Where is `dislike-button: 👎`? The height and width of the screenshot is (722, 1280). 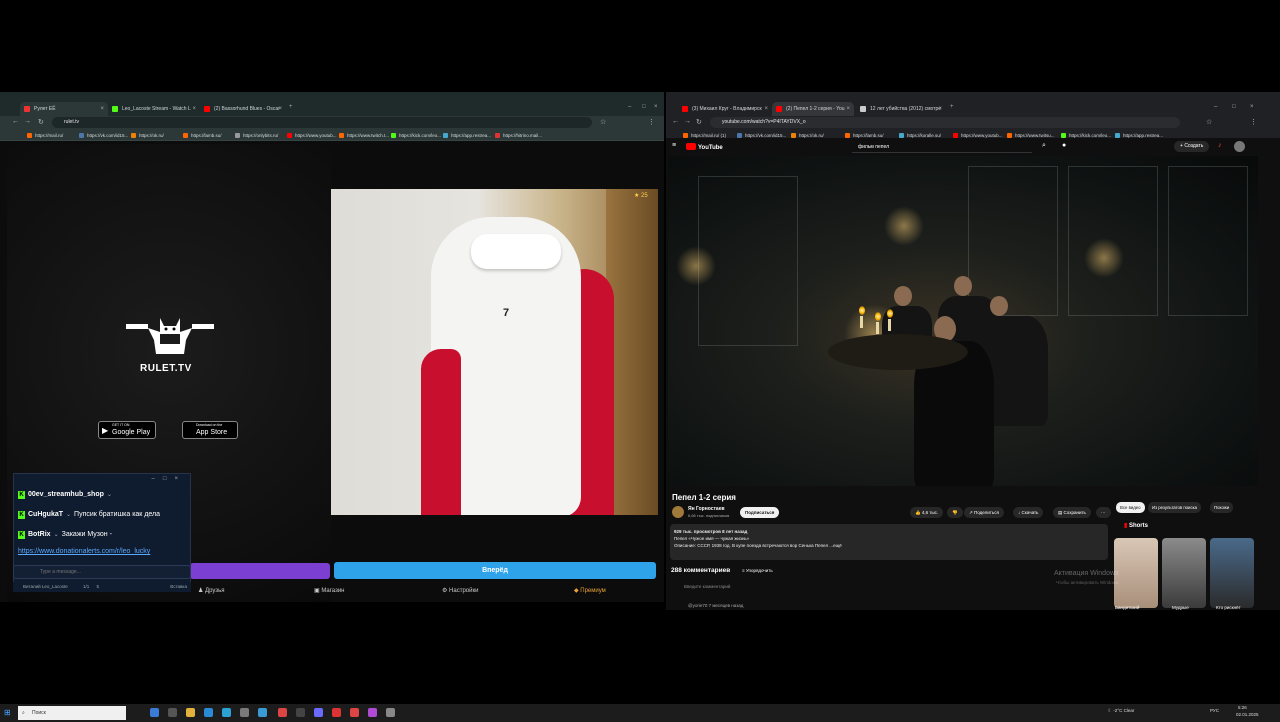 dislike-button: 👎 is located at coordinates (955, 512).